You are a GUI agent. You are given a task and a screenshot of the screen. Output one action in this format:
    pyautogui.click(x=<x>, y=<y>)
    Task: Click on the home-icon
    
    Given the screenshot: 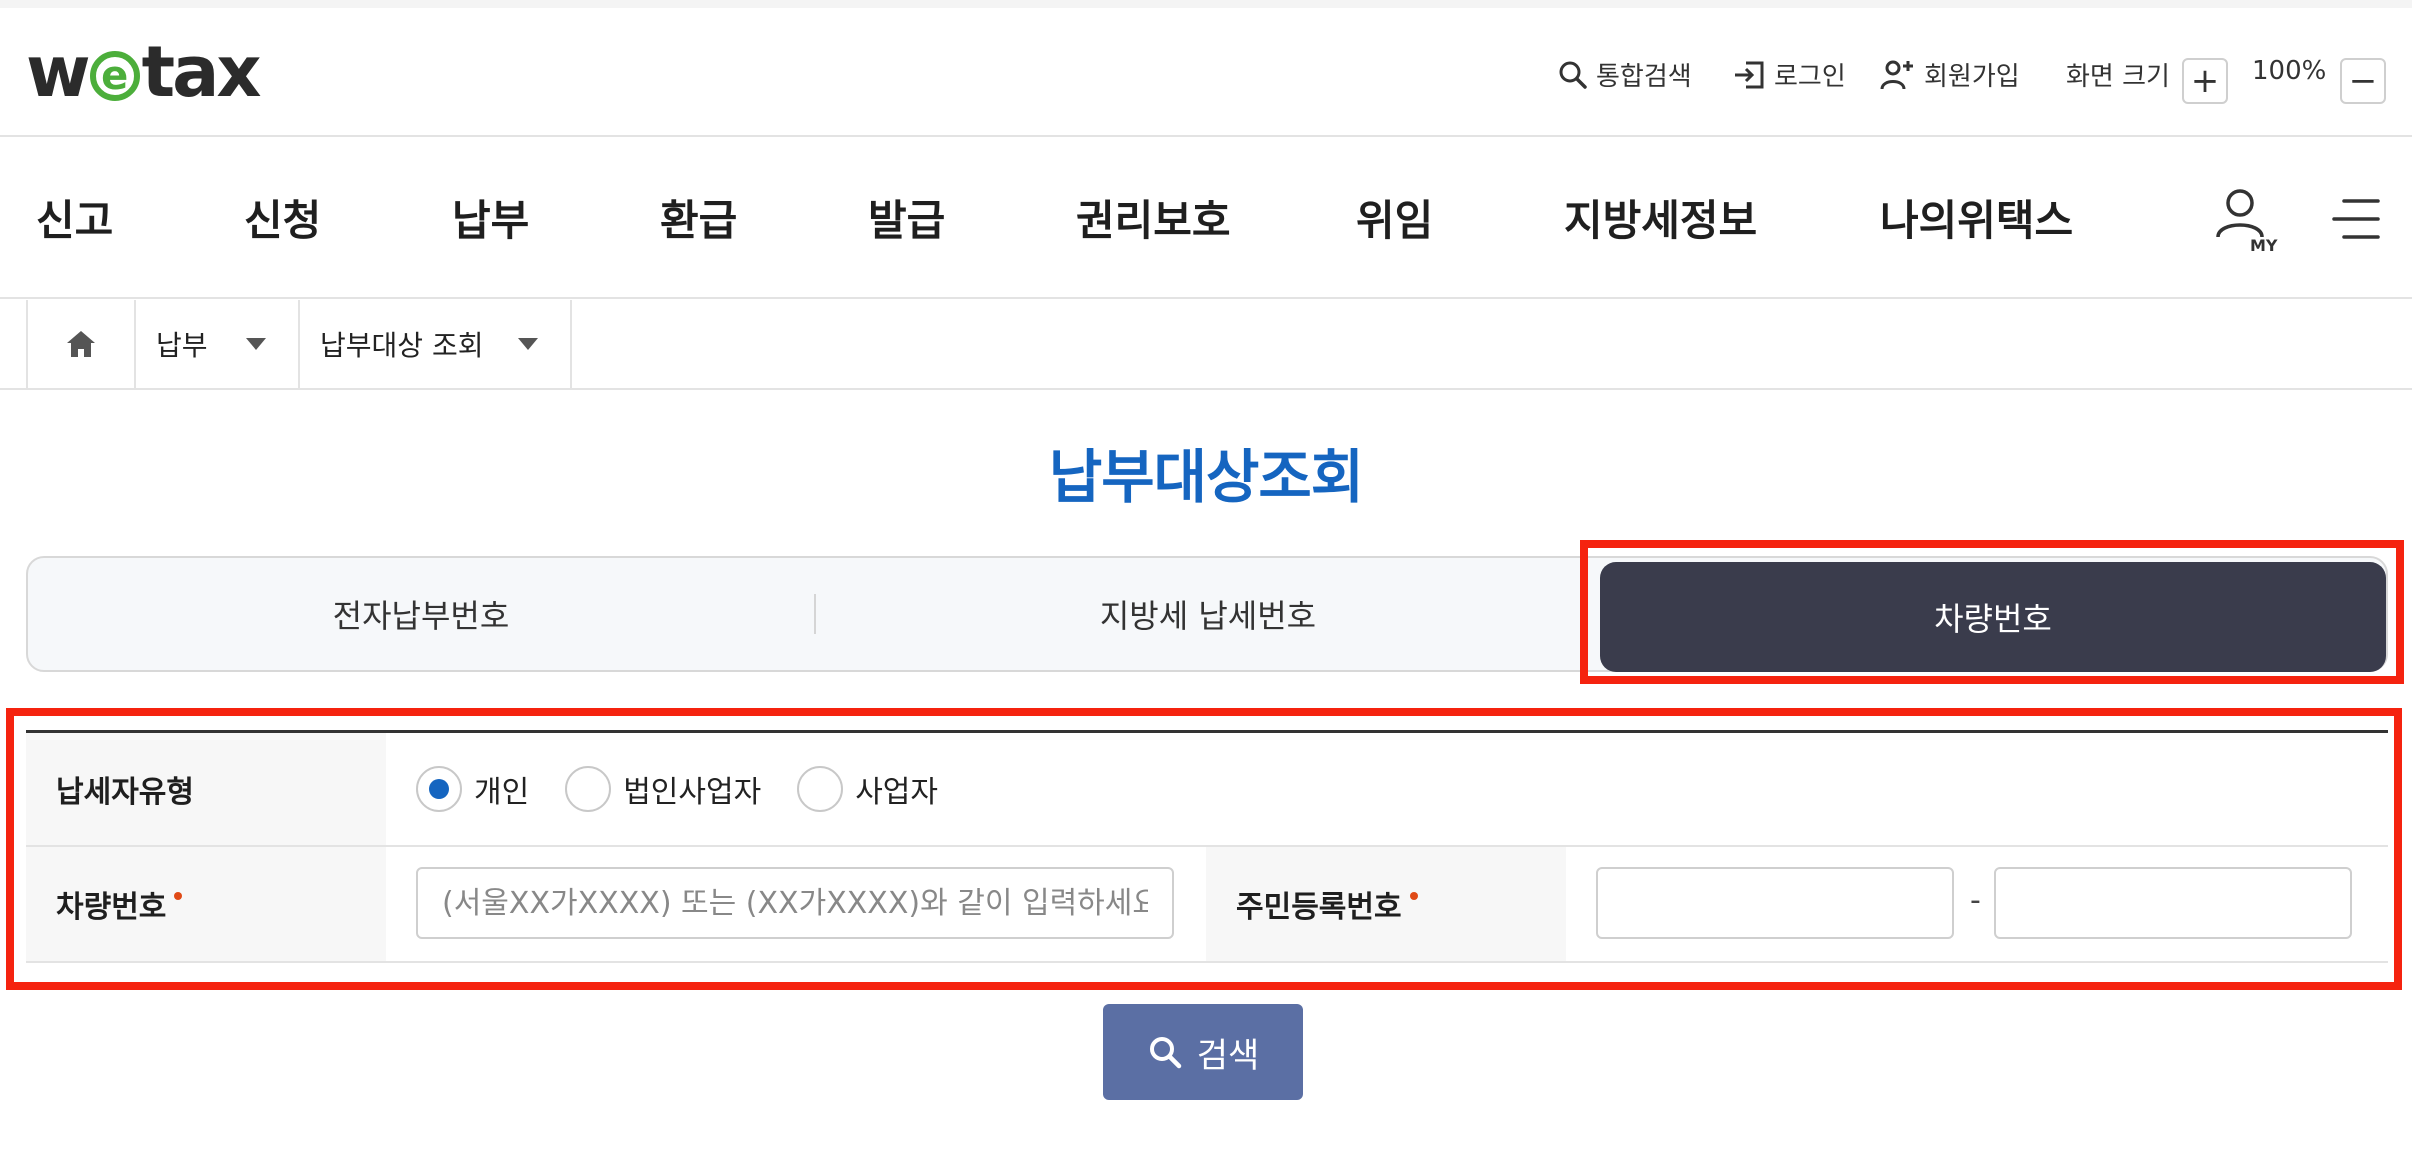 What is the action you would take?
    pyautogui.click(x=81, y=344)
    